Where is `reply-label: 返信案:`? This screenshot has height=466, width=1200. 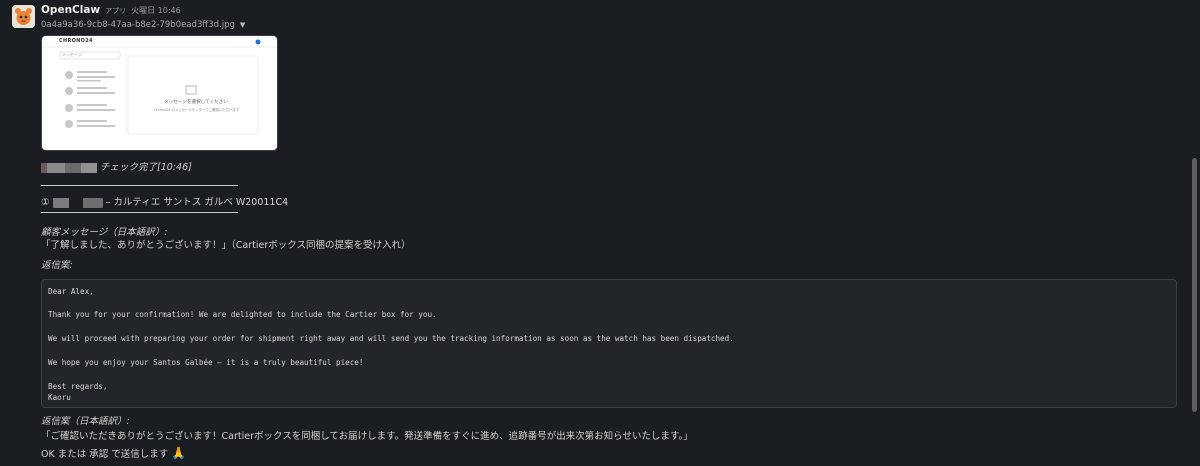
reply-label: 返信案: is located at coordinates (57, 265).